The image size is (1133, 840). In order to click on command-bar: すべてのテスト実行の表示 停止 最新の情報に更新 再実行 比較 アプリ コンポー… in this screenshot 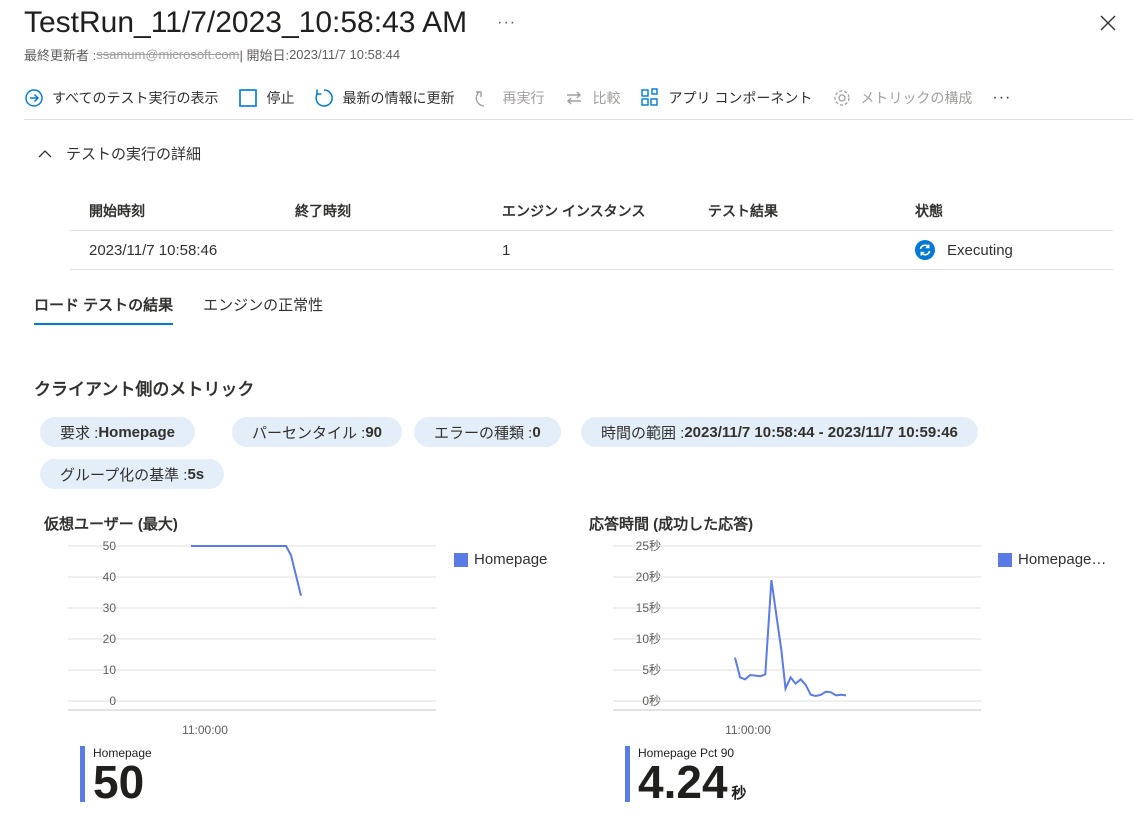, I will do `click(578, 98)`.